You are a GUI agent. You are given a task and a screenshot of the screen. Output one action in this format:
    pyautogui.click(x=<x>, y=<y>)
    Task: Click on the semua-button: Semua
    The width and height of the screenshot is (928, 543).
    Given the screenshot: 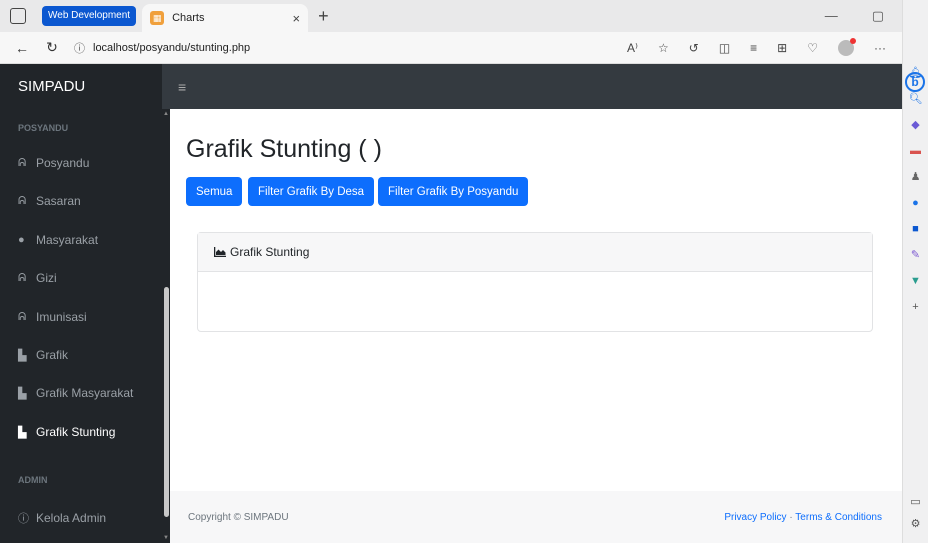 What is the action you would take?
    pyautogui.click(x=214, y=191)
    